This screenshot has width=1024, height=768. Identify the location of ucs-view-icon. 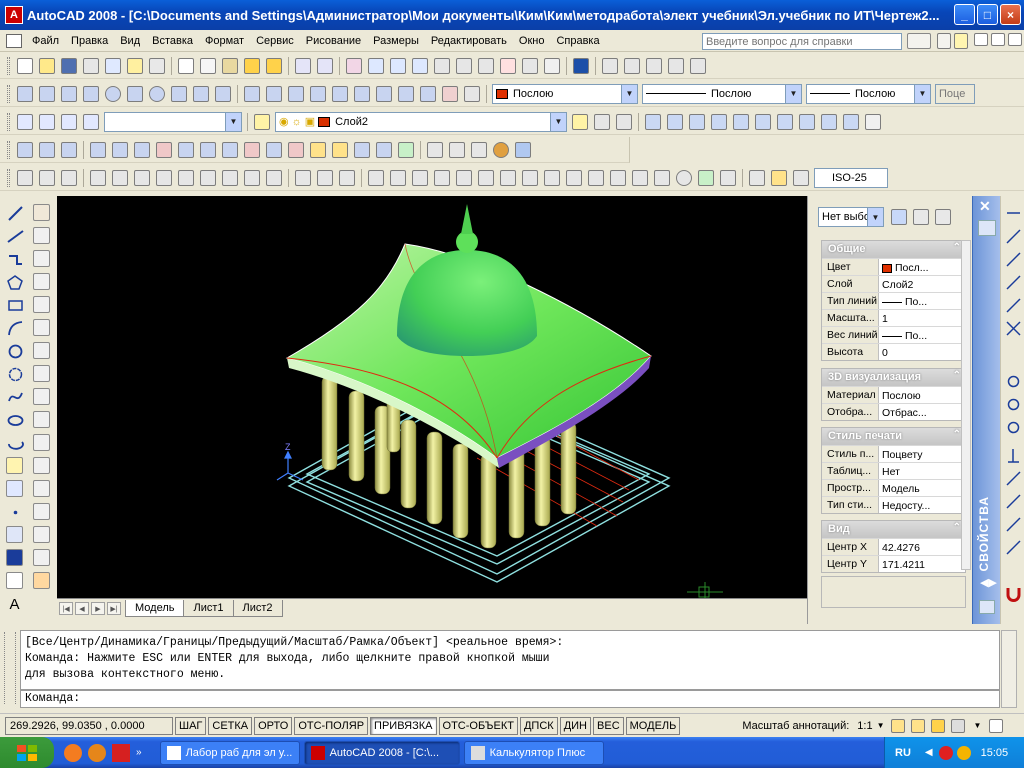
(142, 177).